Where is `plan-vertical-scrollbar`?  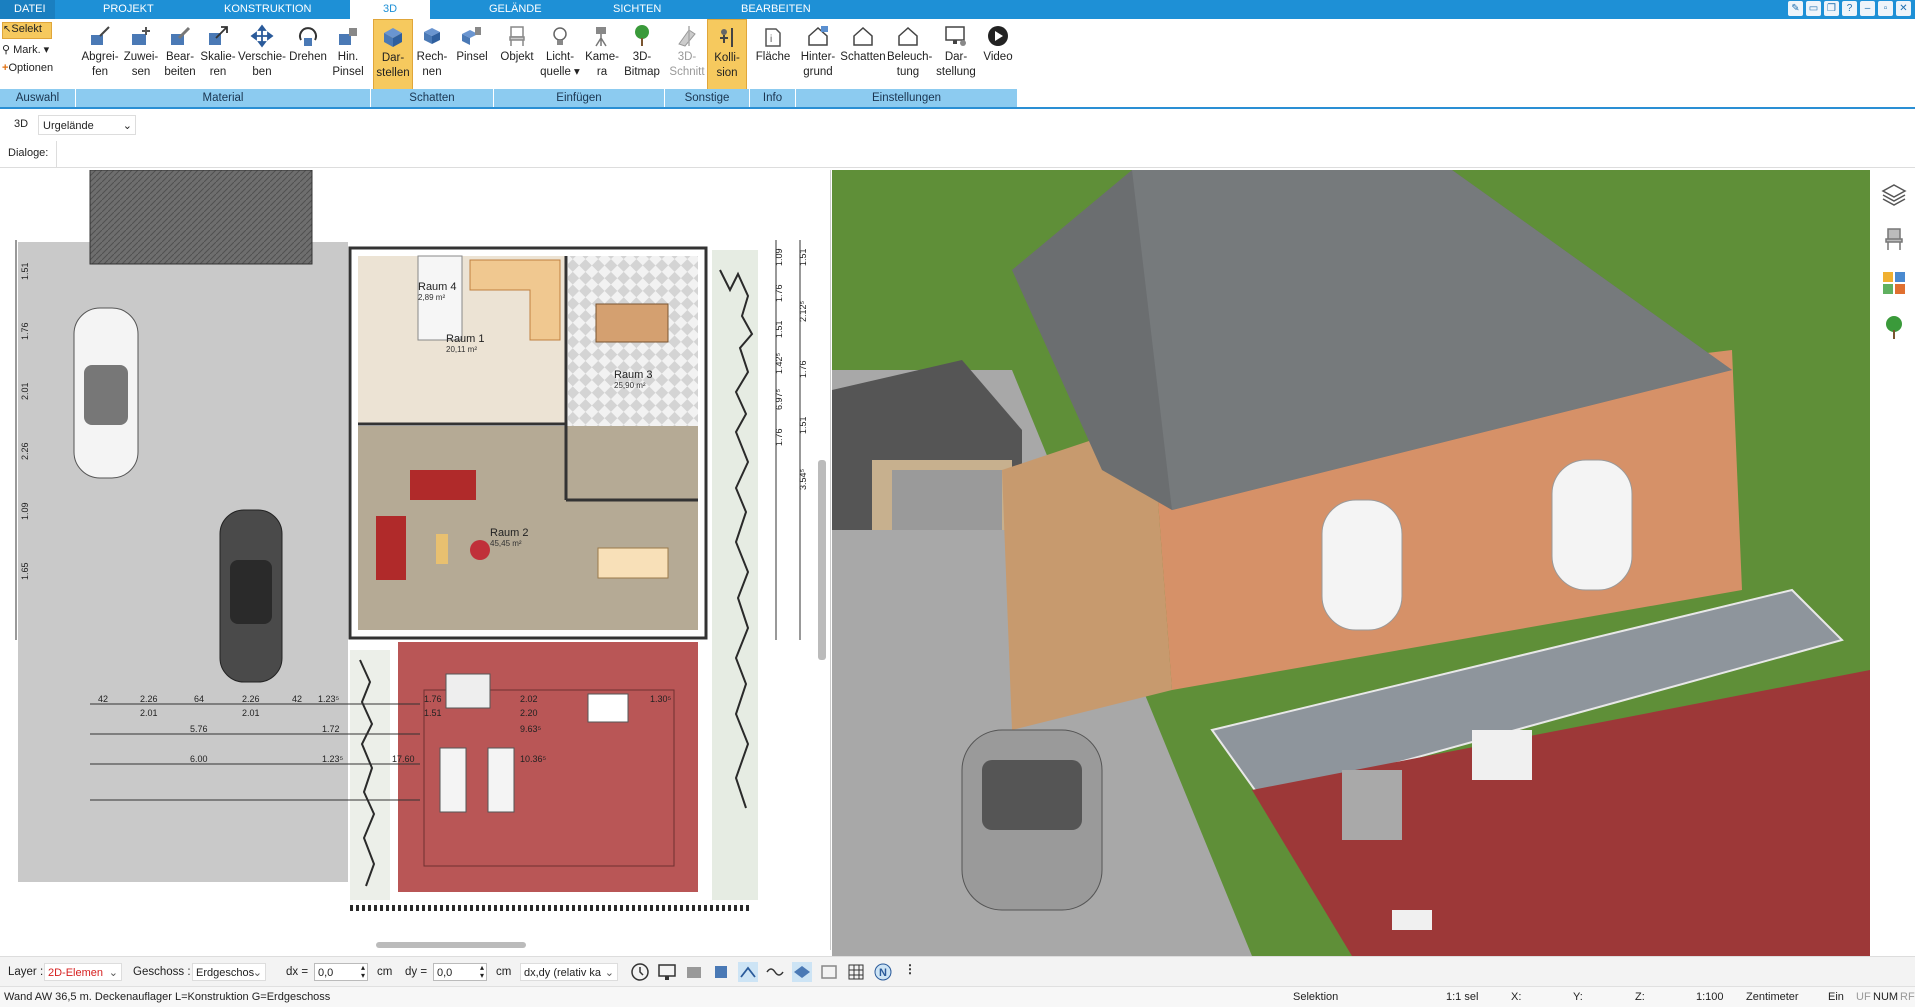 plan-vertical-scrollbar is located at coordinates (822, 560).